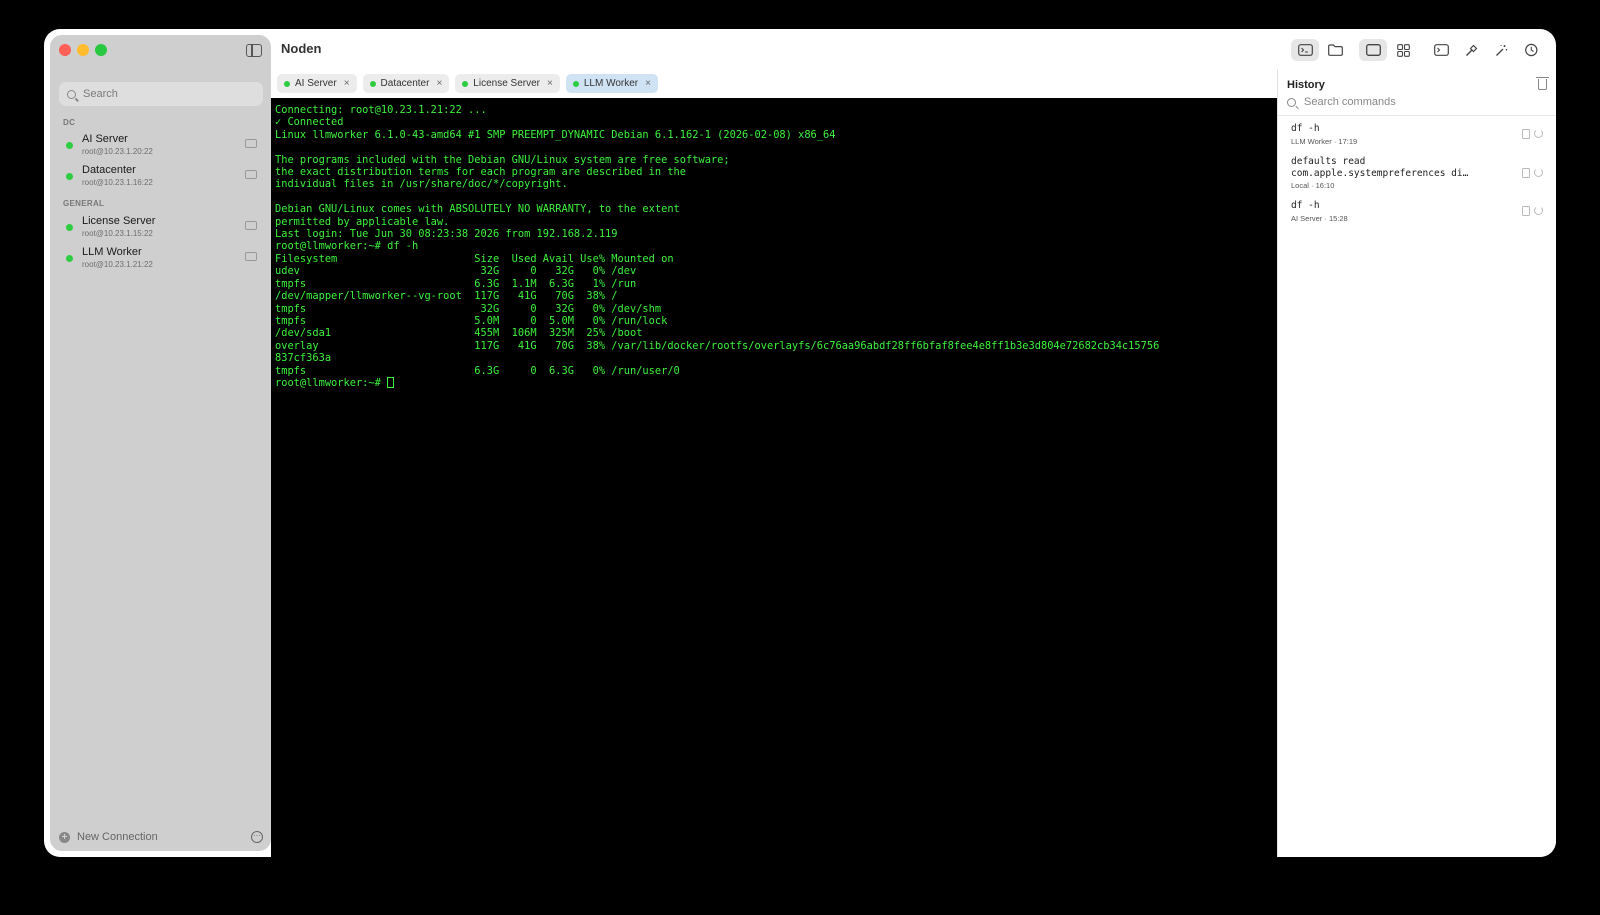 This screenshot has width=1600, height=915. Describe the element at coordinates (1403, 50) in the screenshot. I see `grid-icon` at that location.